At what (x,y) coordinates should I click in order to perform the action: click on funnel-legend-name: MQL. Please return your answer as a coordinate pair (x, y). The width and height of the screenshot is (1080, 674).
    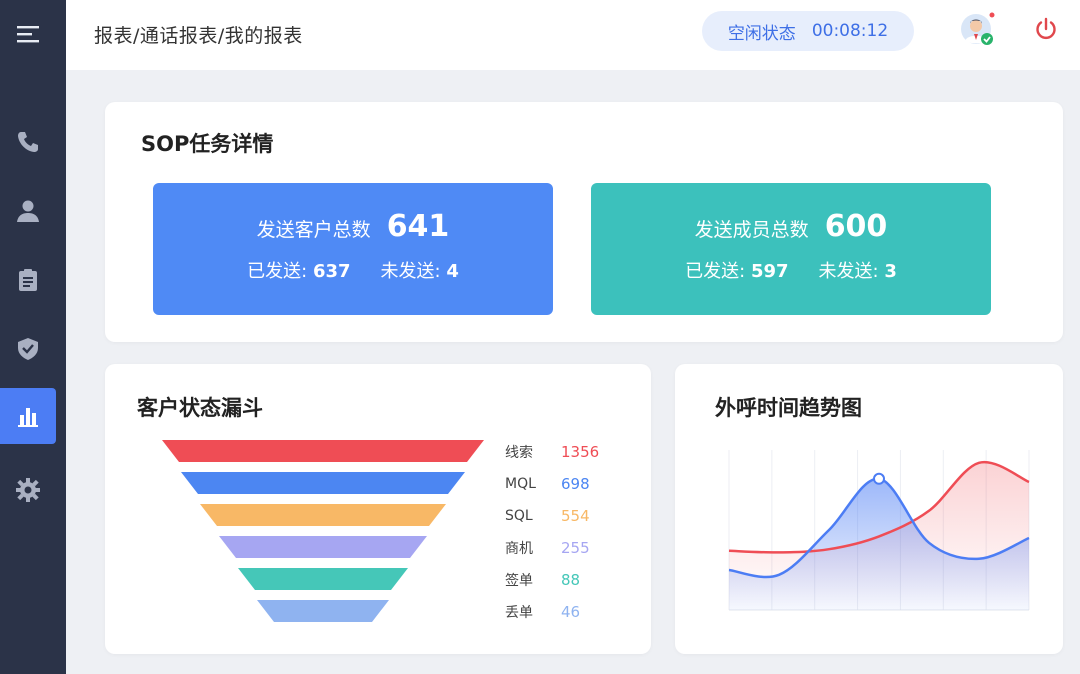
    Looking at the image, I should click on (520, 484).